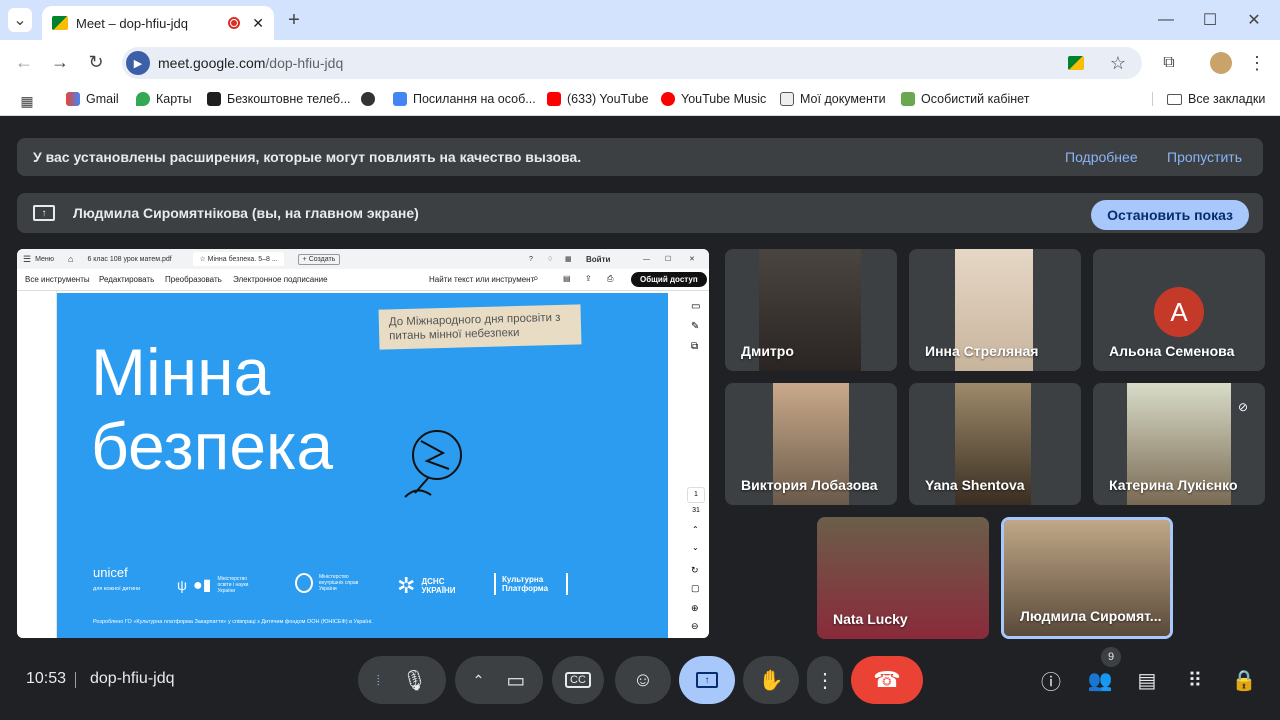 The image size is (1280, 720). What do you see at coordinates (643, 680) in the screenshot?
I see `reactions-button: ☺` at bounding box center [643, 680].